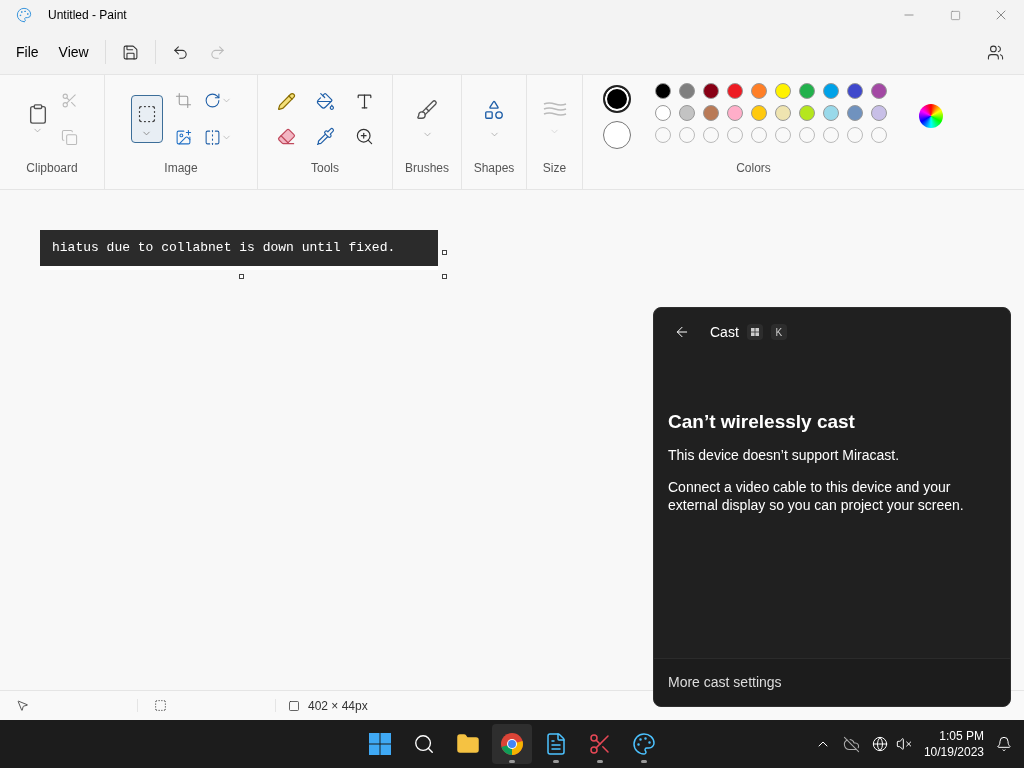  Describe the element at coordinates (784, 455) in the screenshot. I see `panel-message: This device doesn’t support Miracast.` at that location.